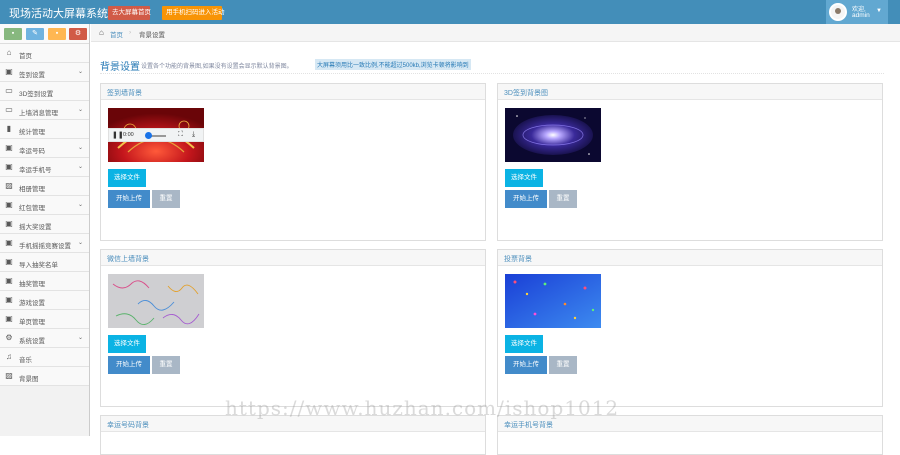 The width and height of the screenshot is (900, 455). I want to click on sidebar-item: ▣ 幸运手机号 ⌄, so click(44, 167).